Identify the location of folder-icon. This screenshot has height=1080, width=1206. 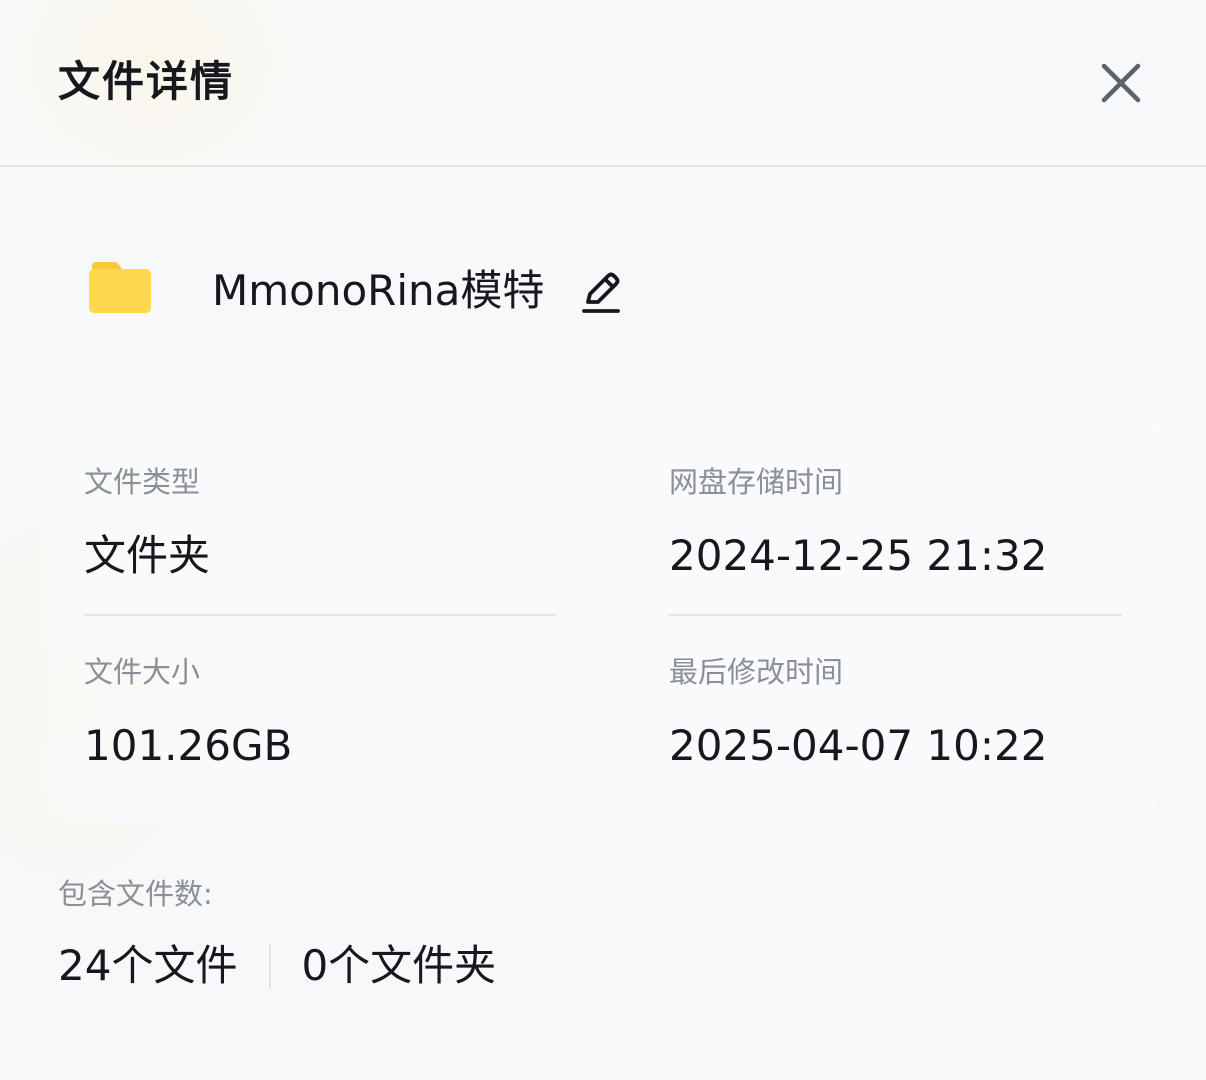
(120, 287).